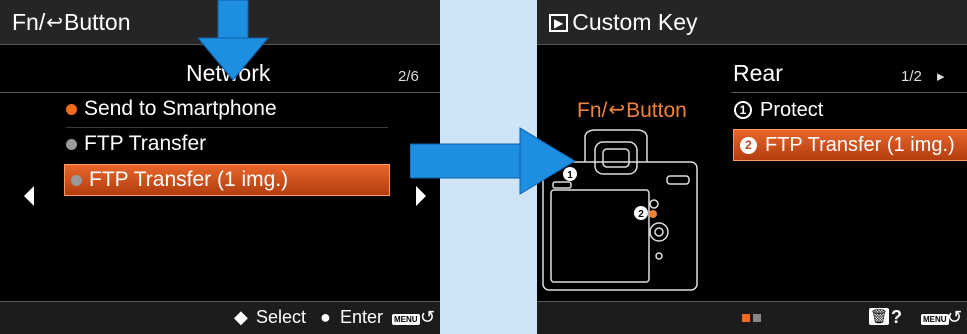 This screenshot has width=967, height=334. I want to click on key-label: Fn/↩Button, so click(632, 110).